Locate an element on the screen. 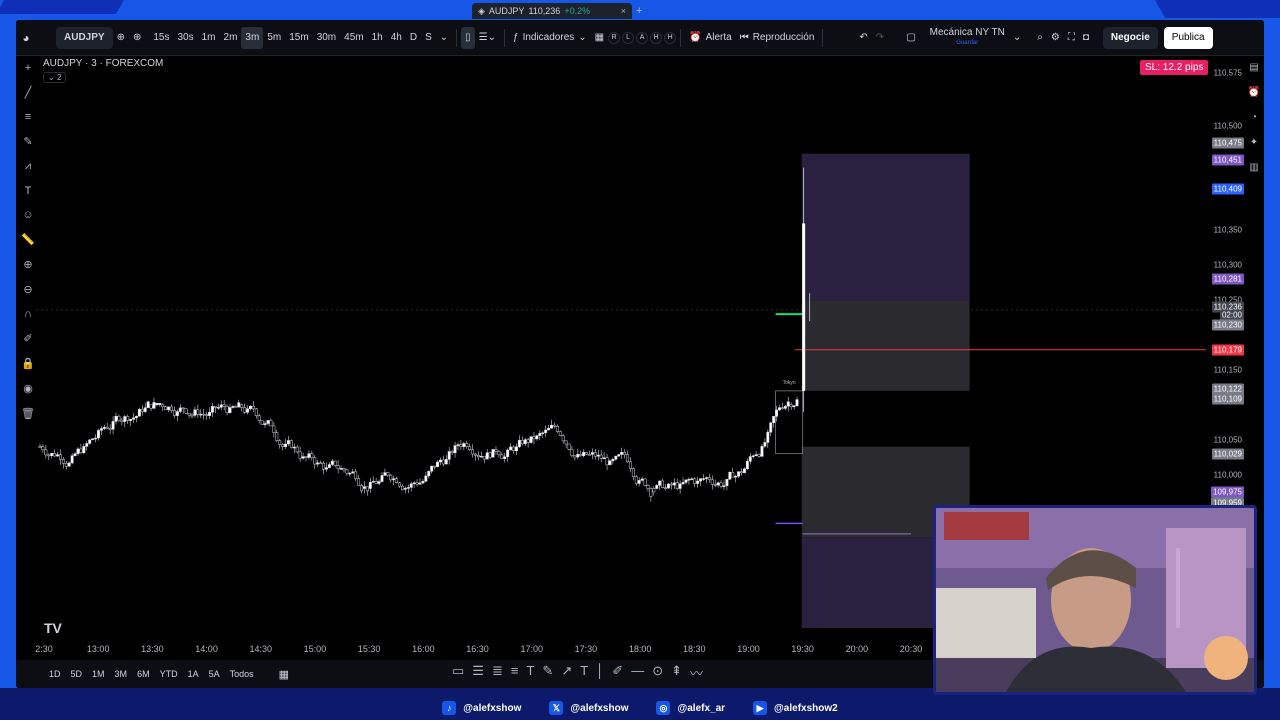  eye-icon: ◉ is located at coordinates (28, 388).